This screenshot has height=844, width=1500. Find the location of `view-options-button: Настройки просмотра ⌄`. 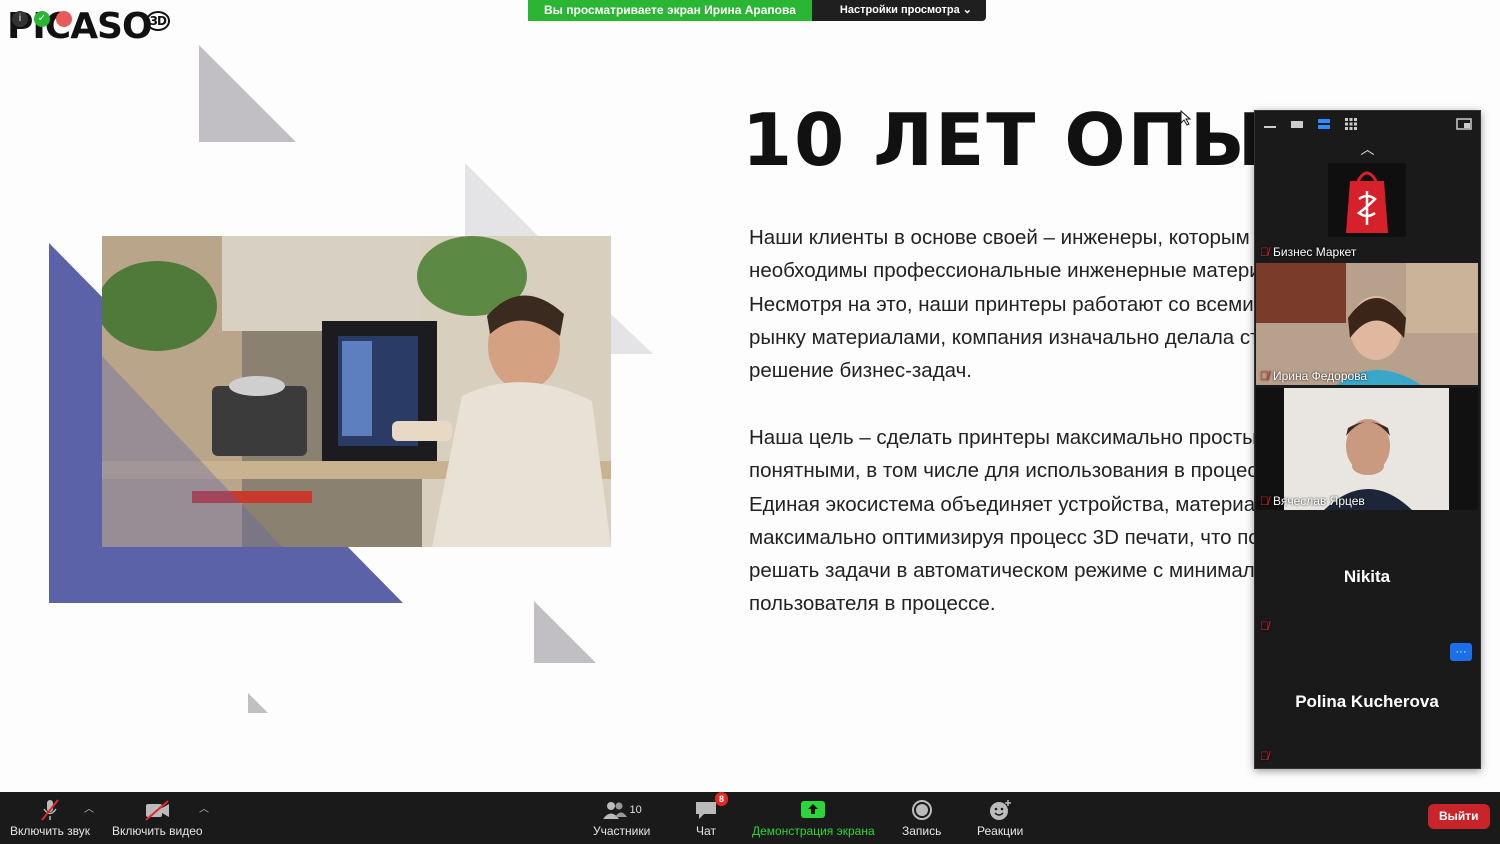

view-options-button: Настройки просмотра ⌄ is located at coordinates (898, 10).